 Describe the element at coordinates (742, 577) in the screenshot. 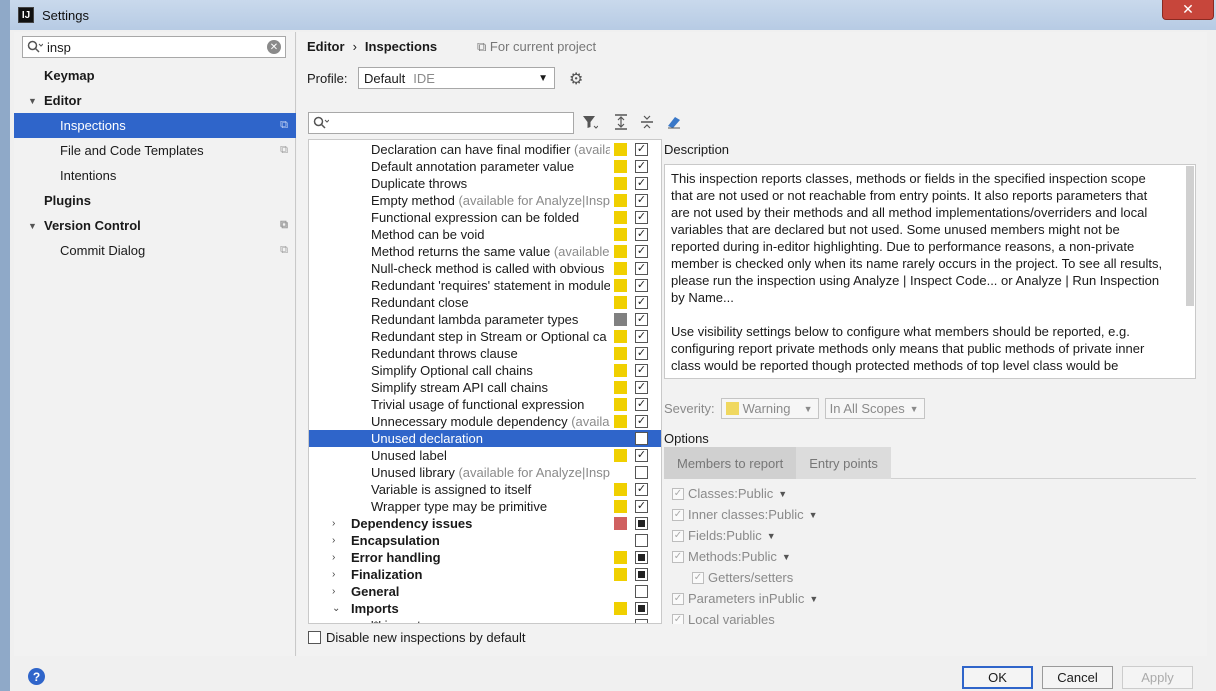

I see `member-option: ✓ Getters/setters` at that location.